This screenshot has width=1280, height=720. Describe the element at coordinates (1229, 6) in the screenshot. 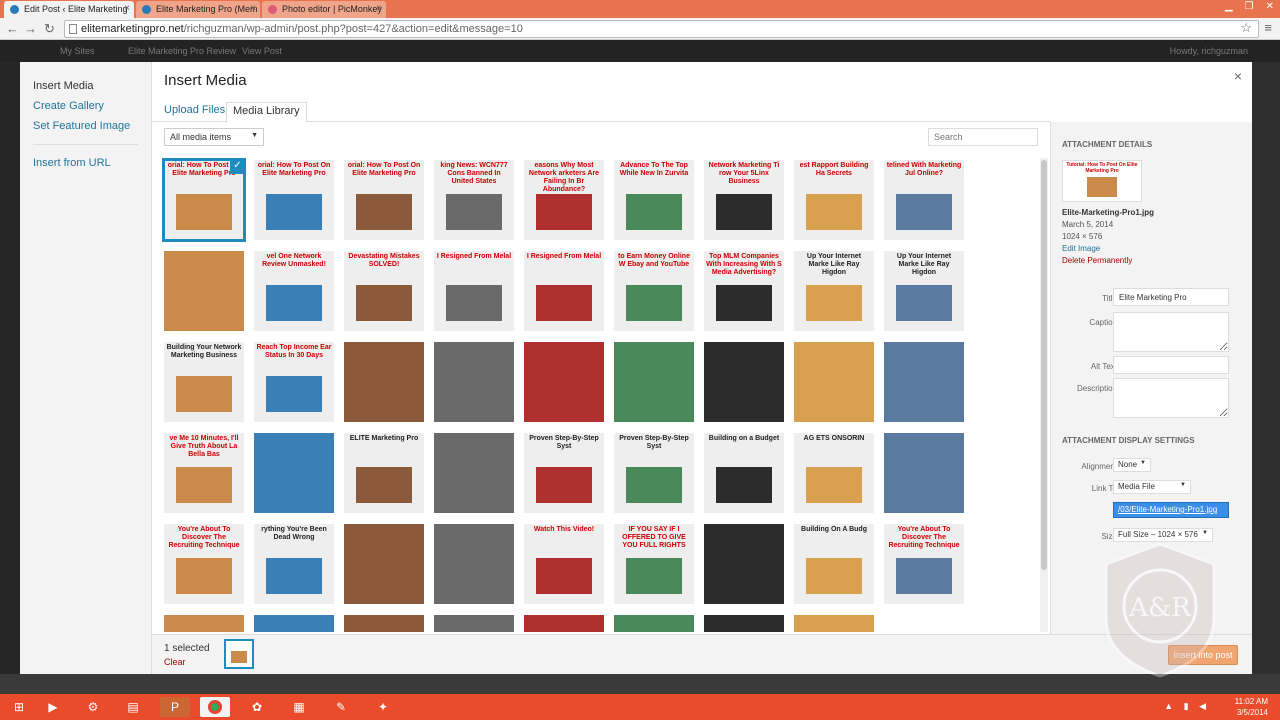

I see `minimize-icon: ▁` at that location.